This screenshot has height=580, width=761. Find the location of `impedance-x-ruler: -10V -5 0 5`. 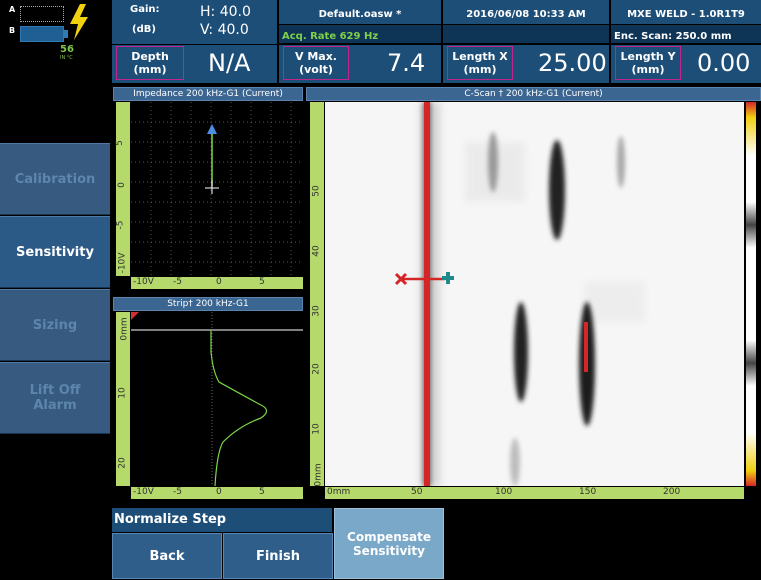

impedance-x-ruler: -10V -5 0 5 is located at coordinates (217, 283).